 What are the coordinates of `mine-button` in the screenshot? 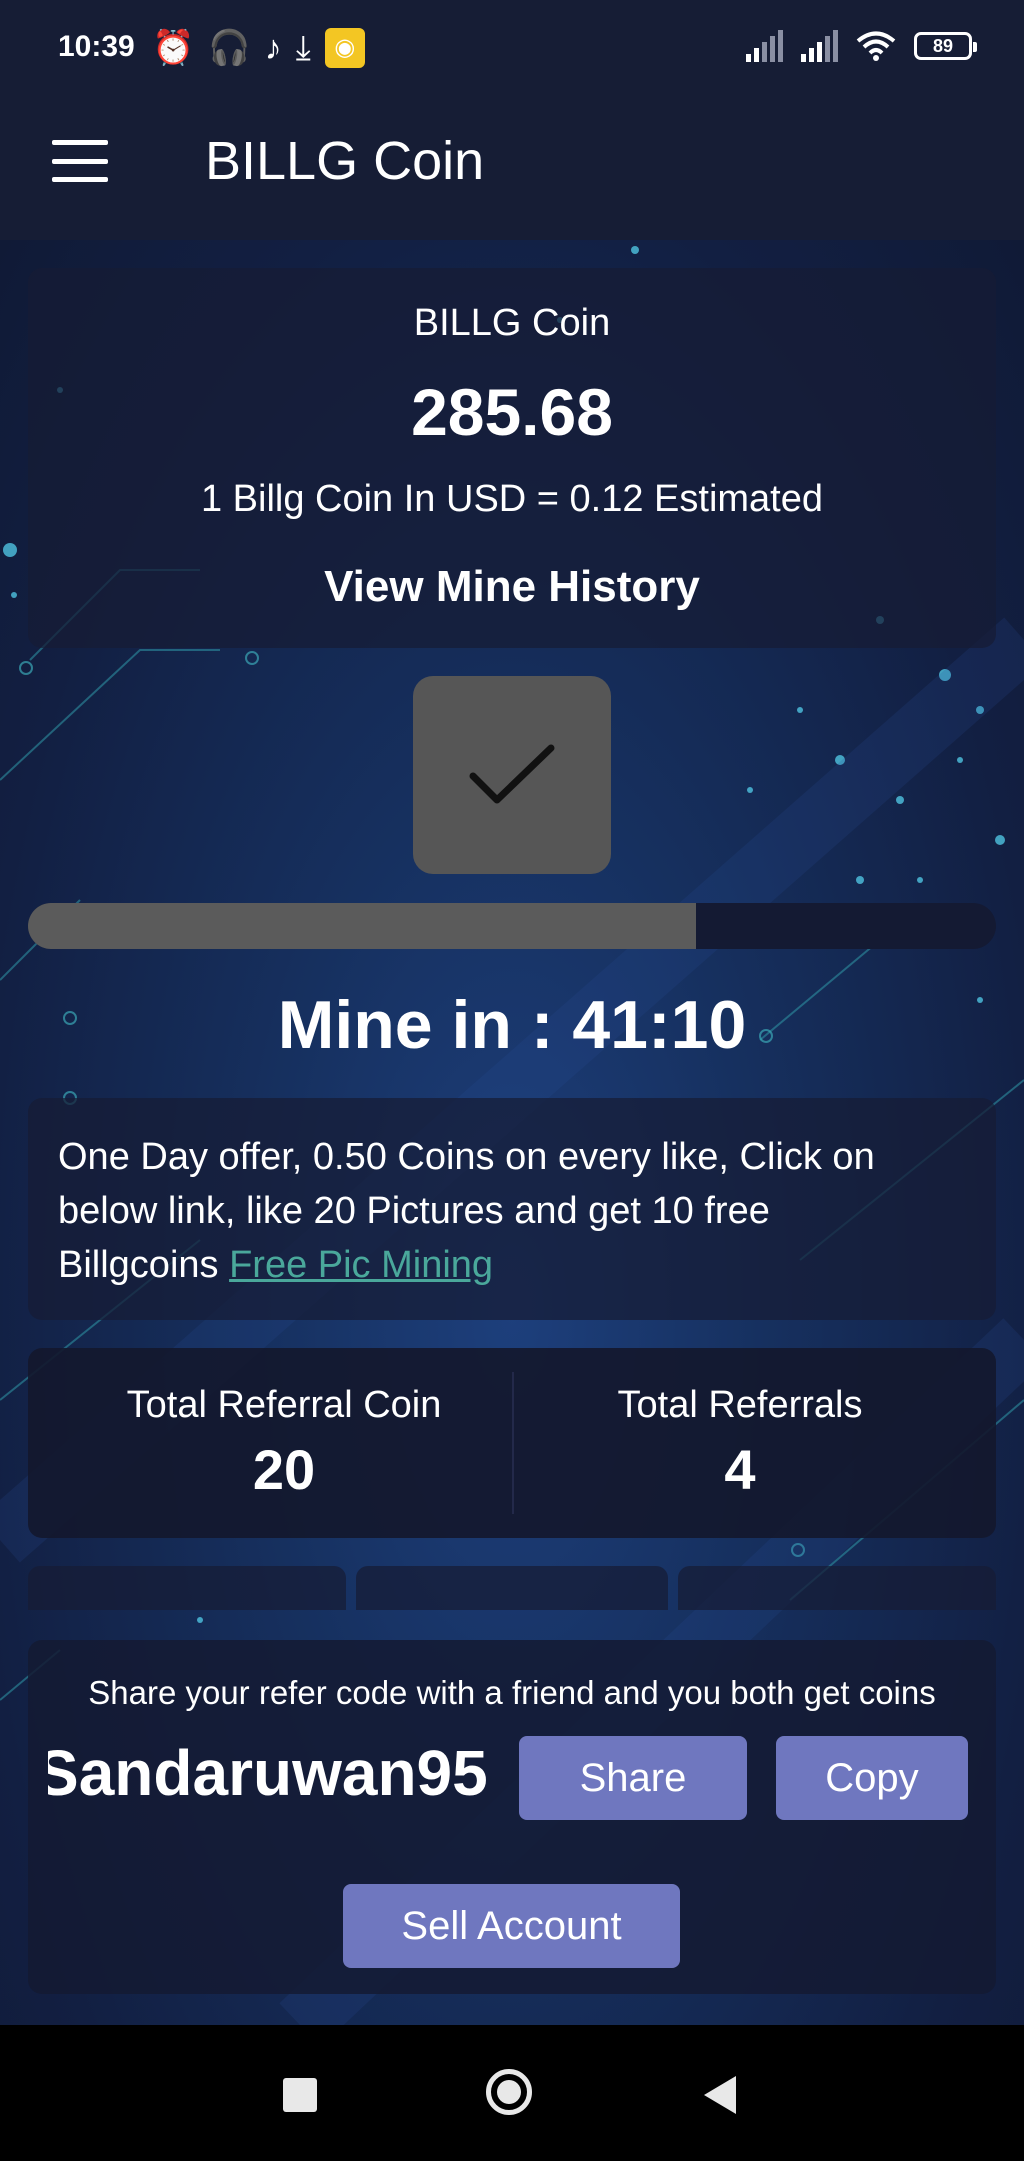 It's located at (512, 775).